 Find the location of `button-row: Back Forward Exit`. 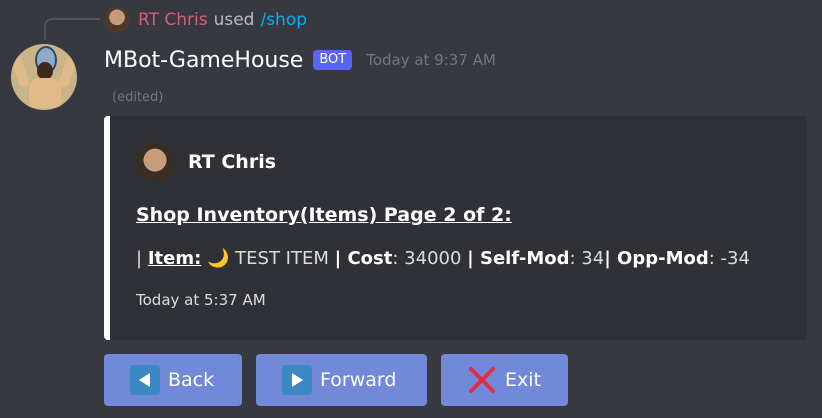

button-row: Back Forward Exit is located at coordinates (336, 380).